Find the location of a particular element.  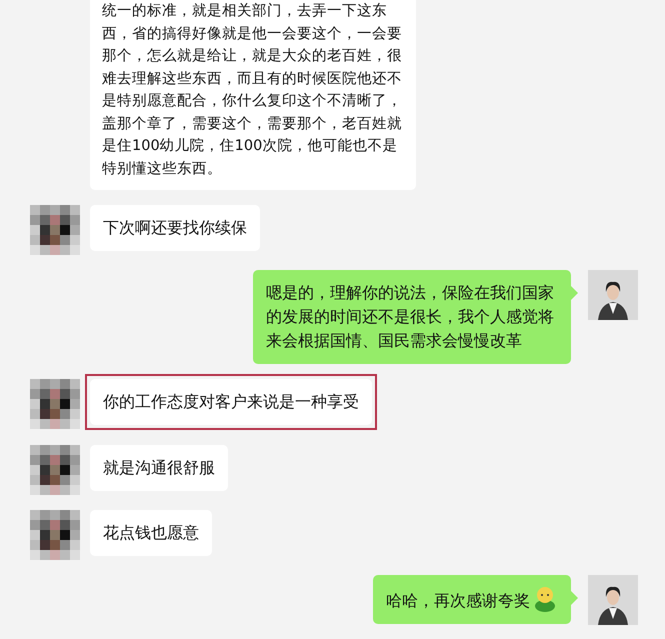

message-bubble: 下次啊还要找你续保 is located at coordinates (175, 228).